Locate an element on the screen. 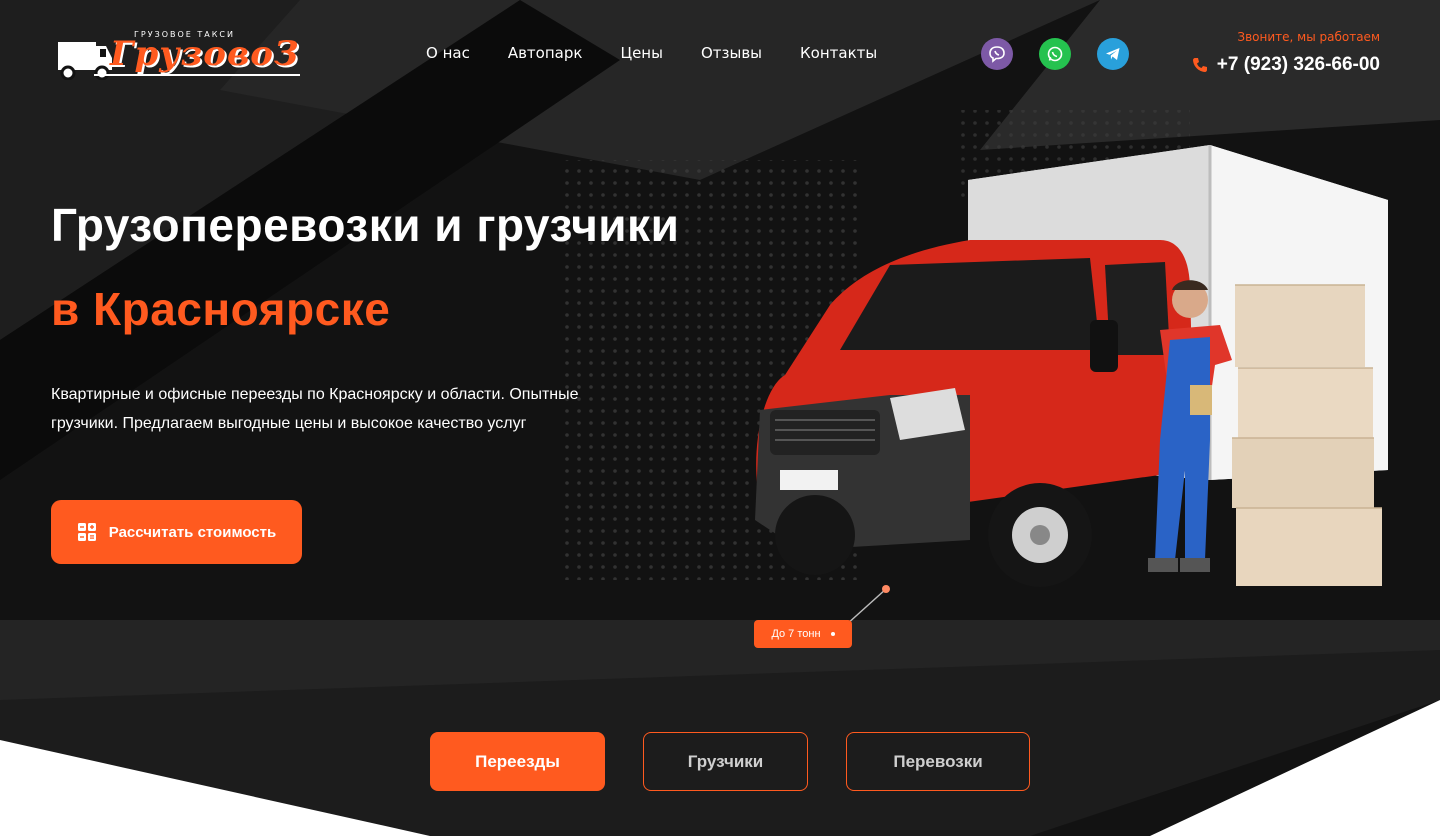 The width and height of the screenshot is (1440, 836). hero-title-city: в Красноярске is located at coordinates (221, 309).